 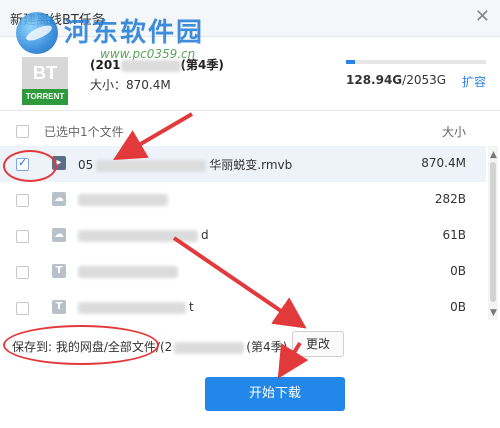 What do you see at coordinates (293, 360) in the screenshot?
I see `arrow-to-start-button` at bounding box center [293, 360].